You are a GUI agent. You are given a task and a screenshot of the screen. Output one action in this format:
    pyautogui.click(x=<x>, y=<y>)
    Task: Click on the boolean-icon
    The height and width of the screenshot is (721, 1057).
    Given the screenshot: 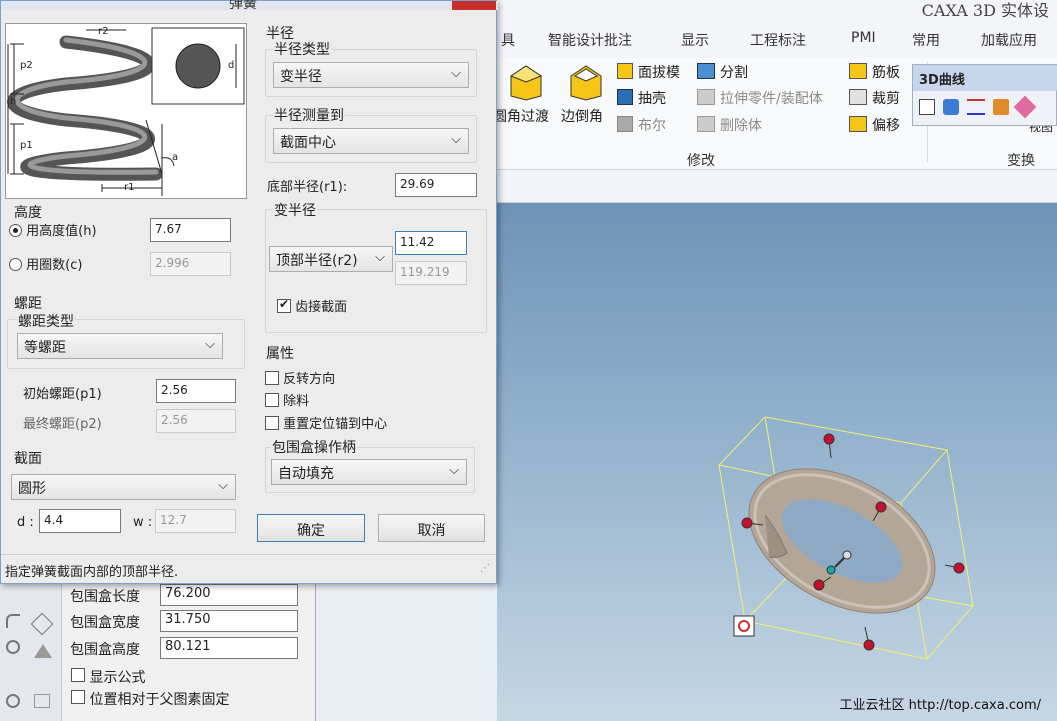 What is the action you would take?
    pyautogui.click(x=625, y=124)
    